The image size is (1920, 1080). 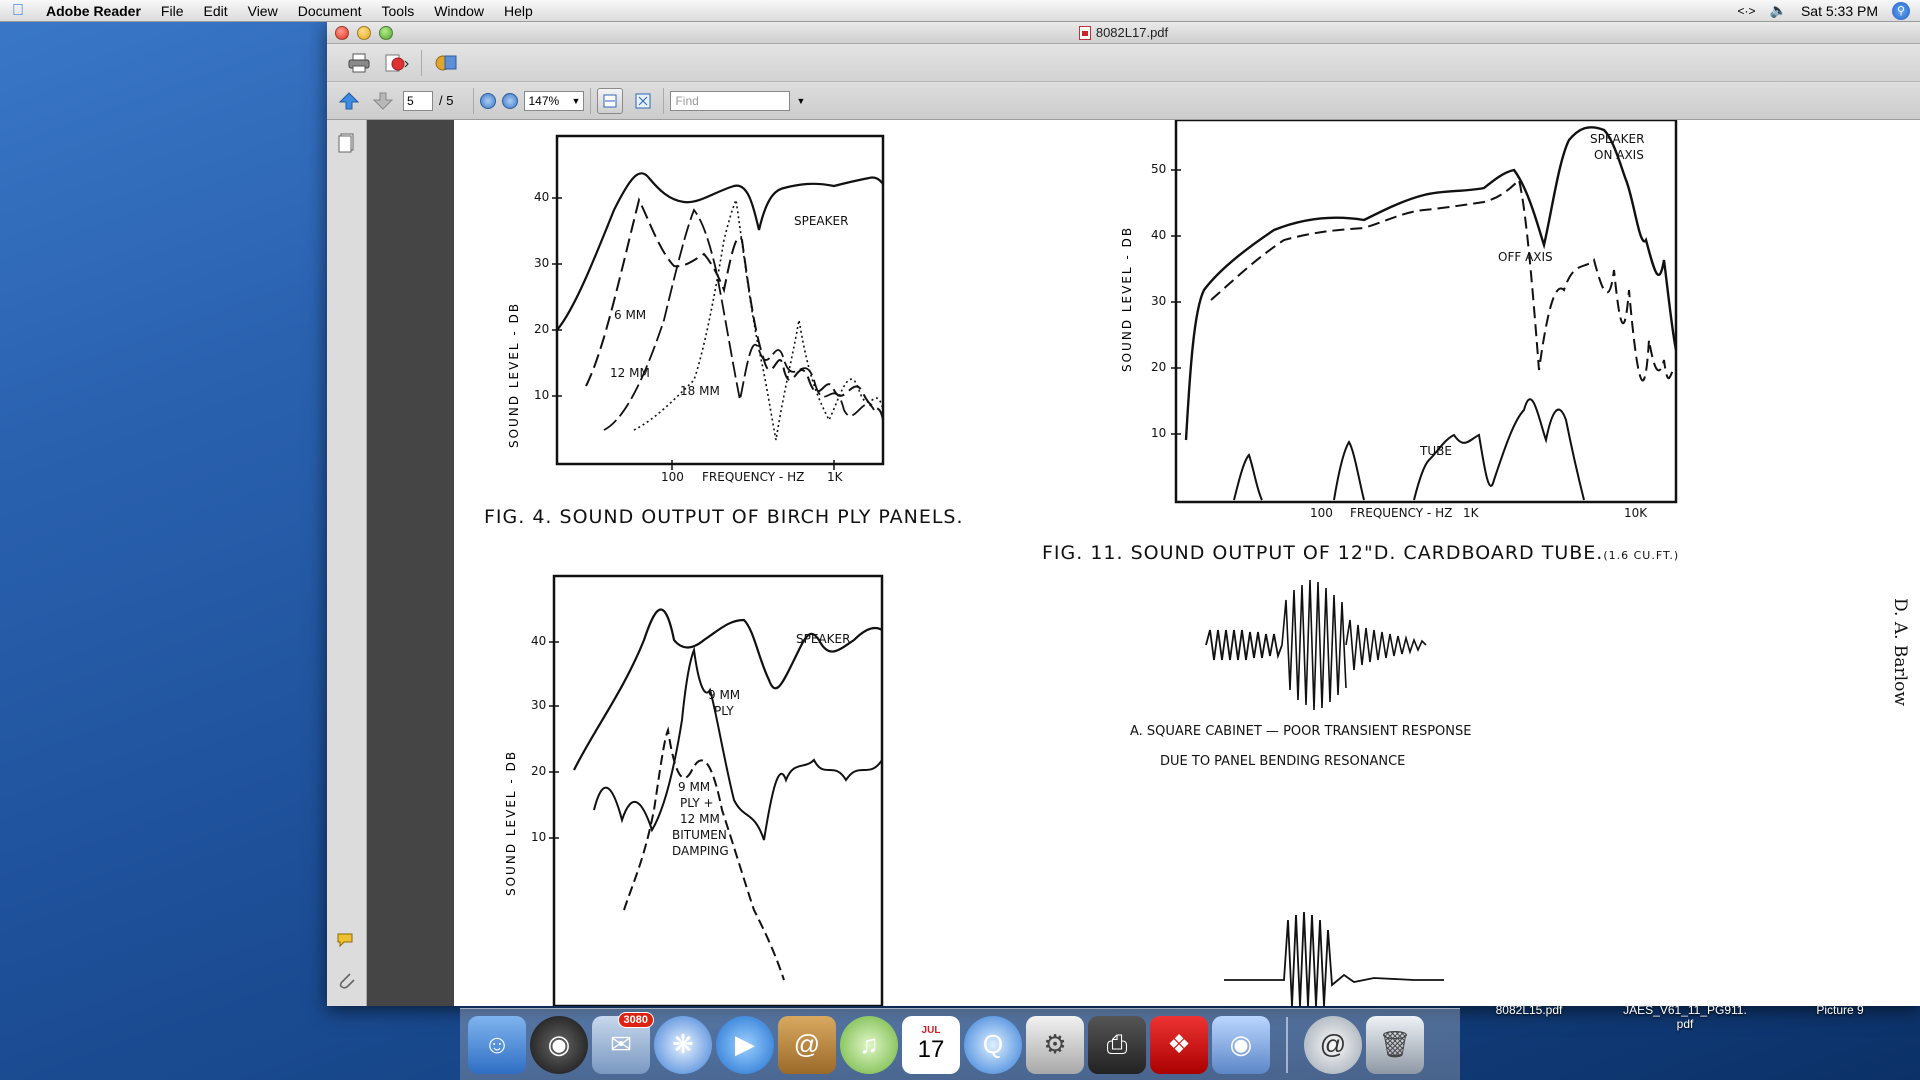 I want to click on window-titlebar: 8082L17.pdf, so click(x=1123, y=33).